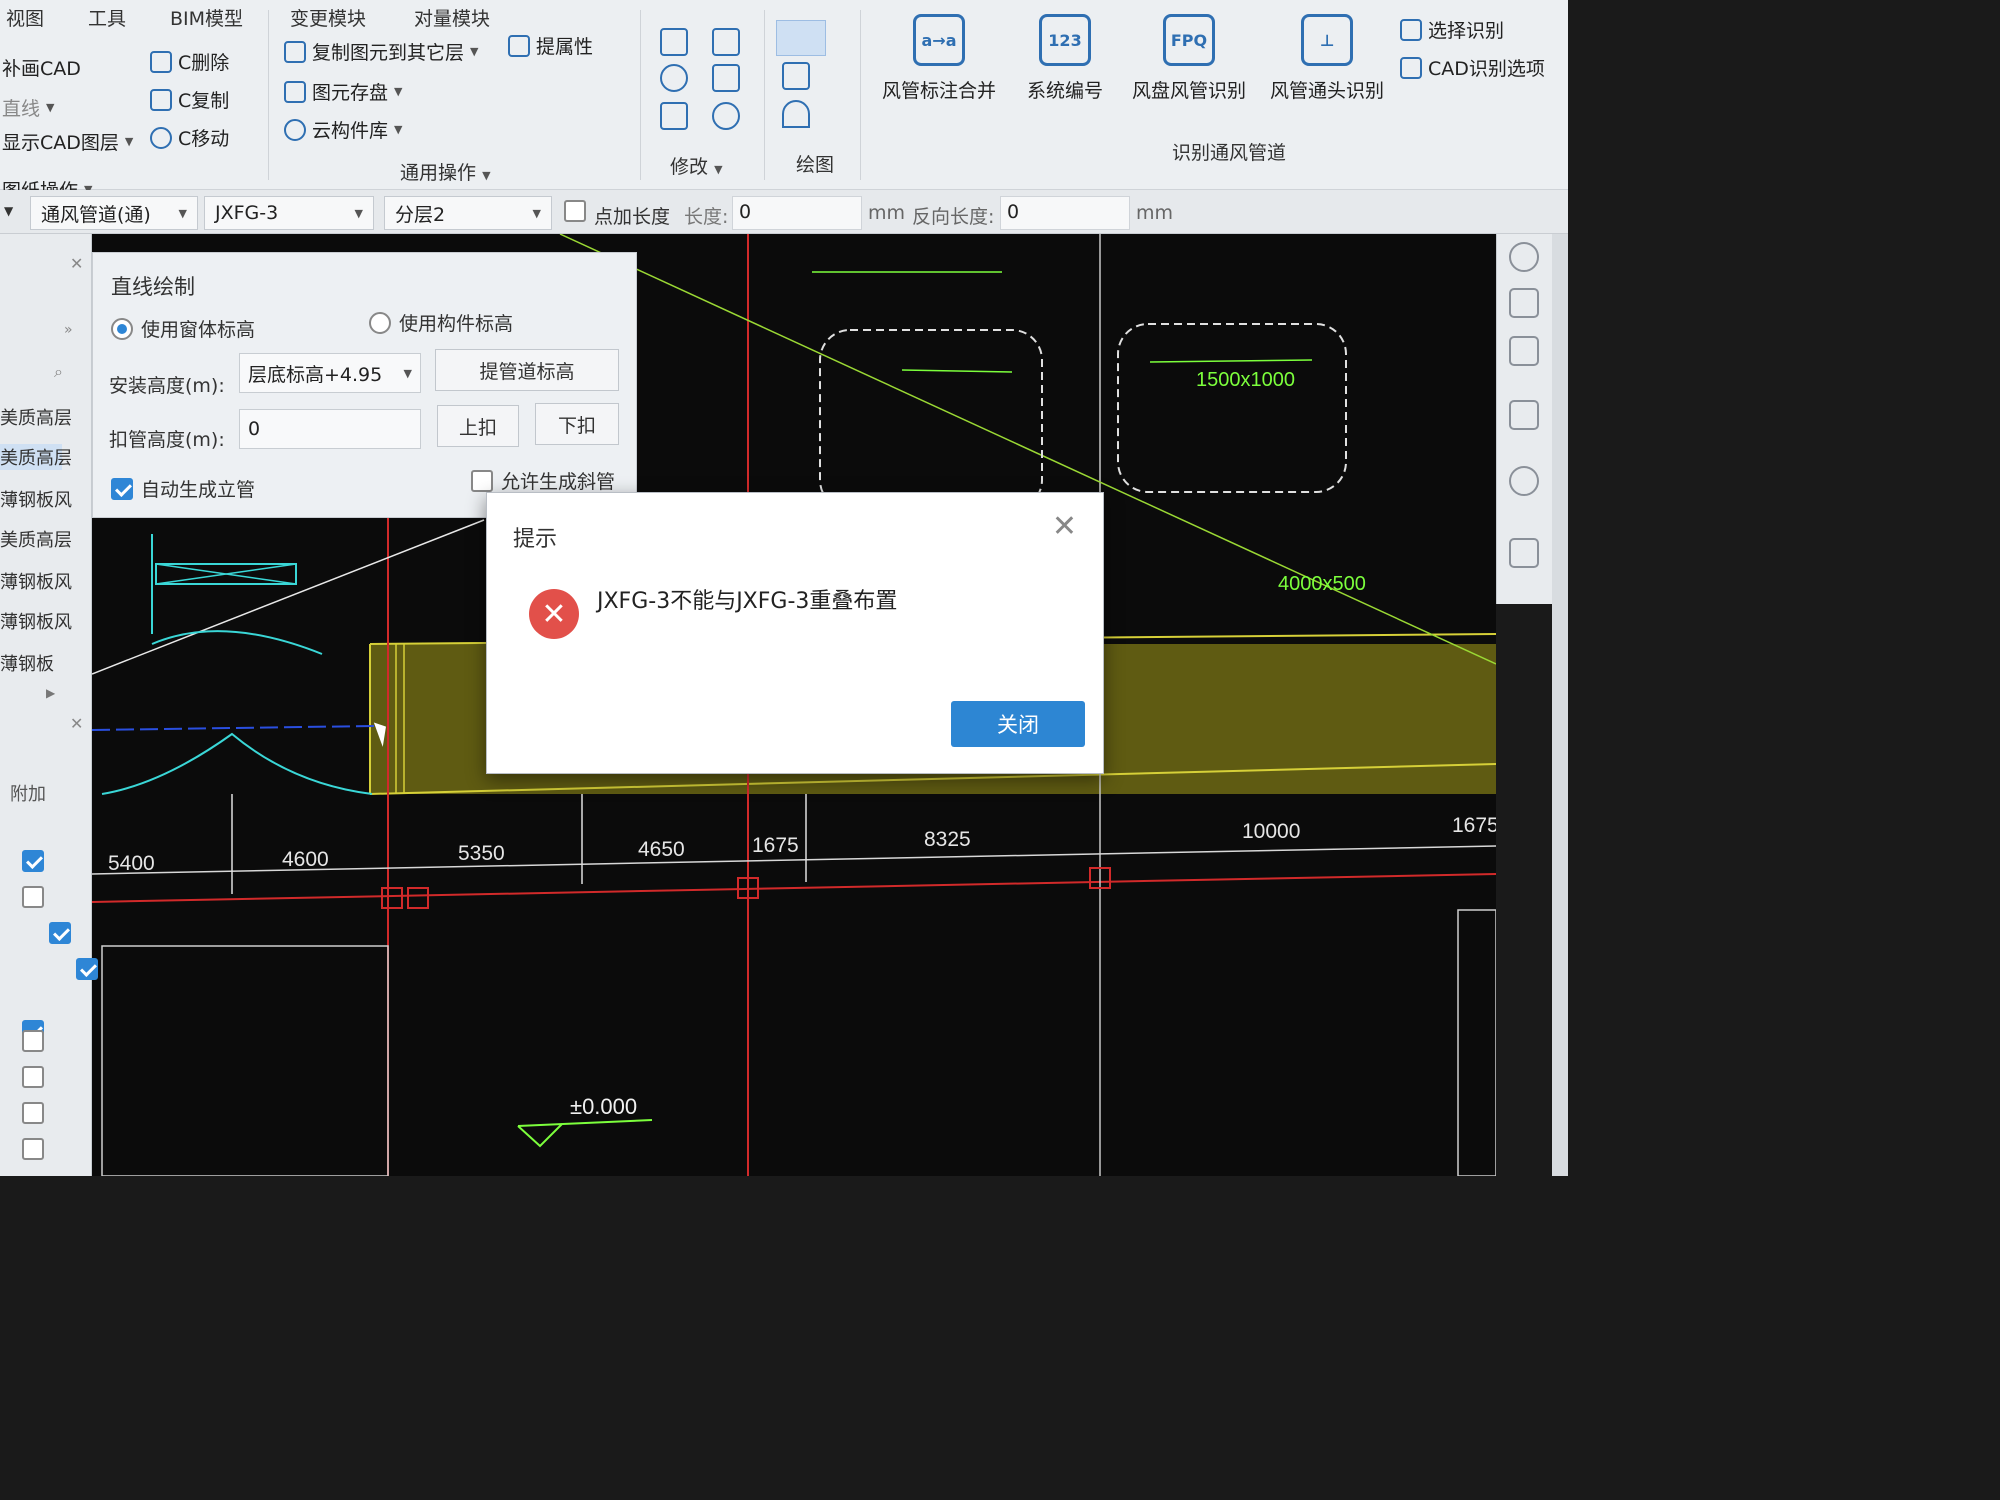  Describe the element at coordinates (381, 51) in the screenshot. I see `copy-to-layer-button: 复制图元到其它层 ▼` at that location.